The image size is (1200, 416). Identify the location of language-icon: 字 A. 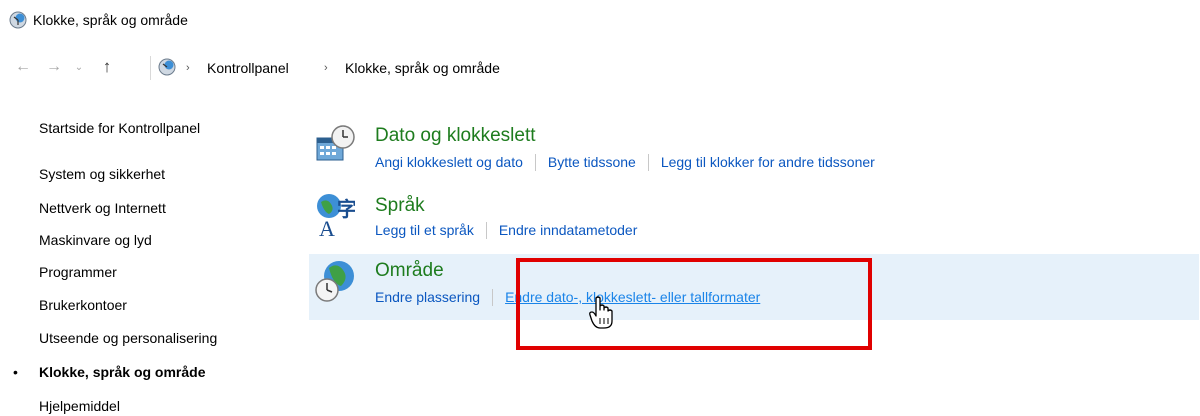
(335, 215).